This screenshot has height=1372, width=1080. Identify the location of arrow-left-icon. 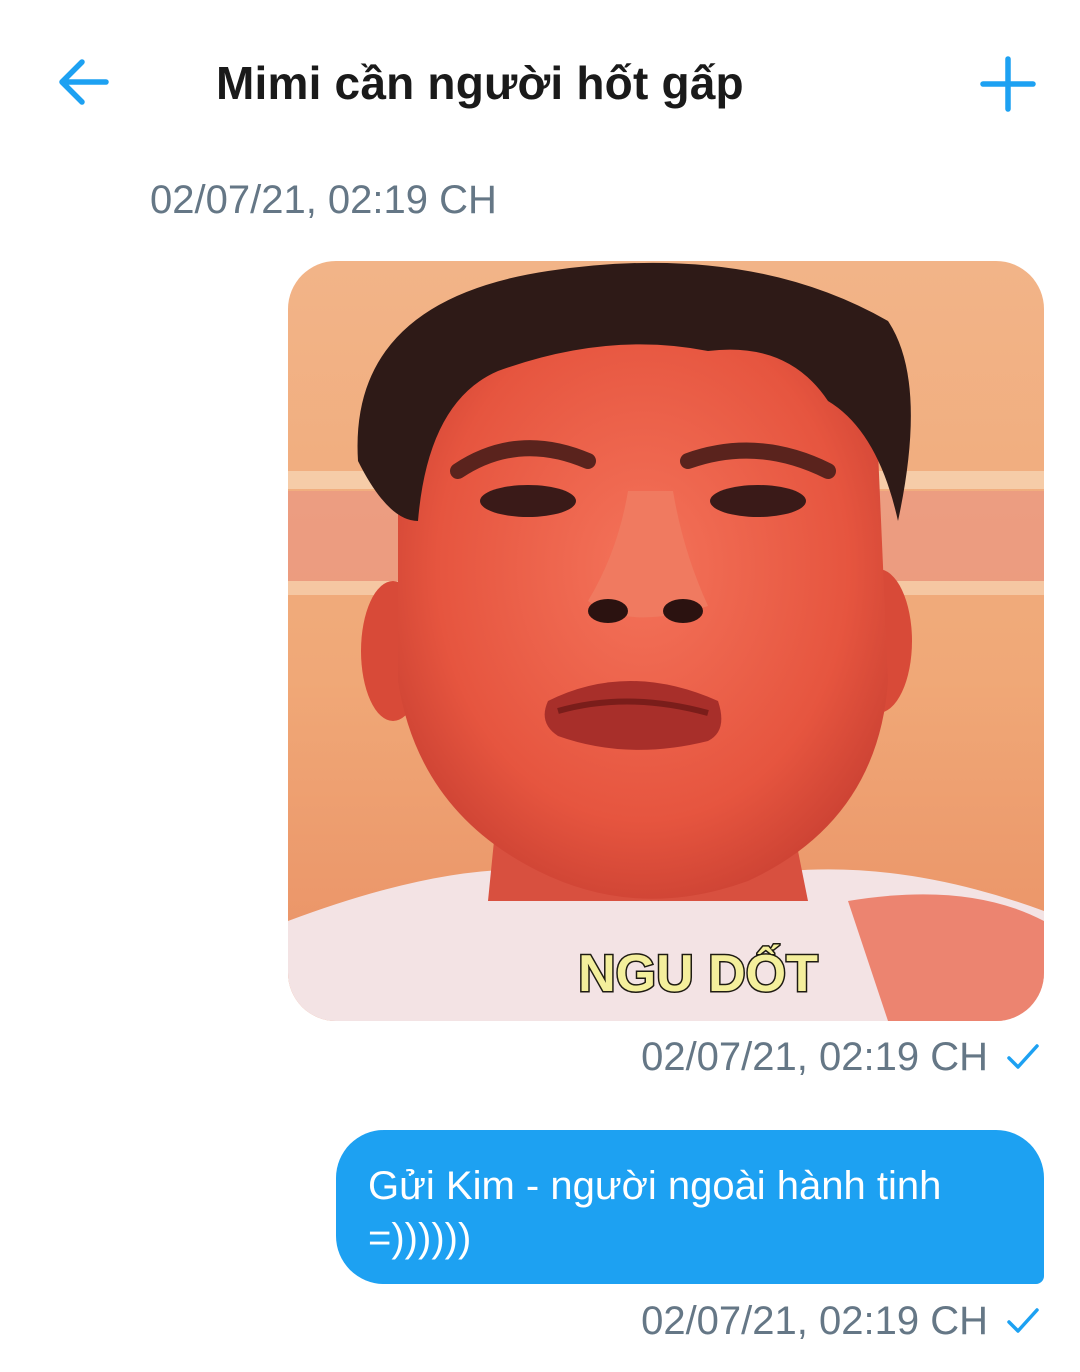
(84, 82).